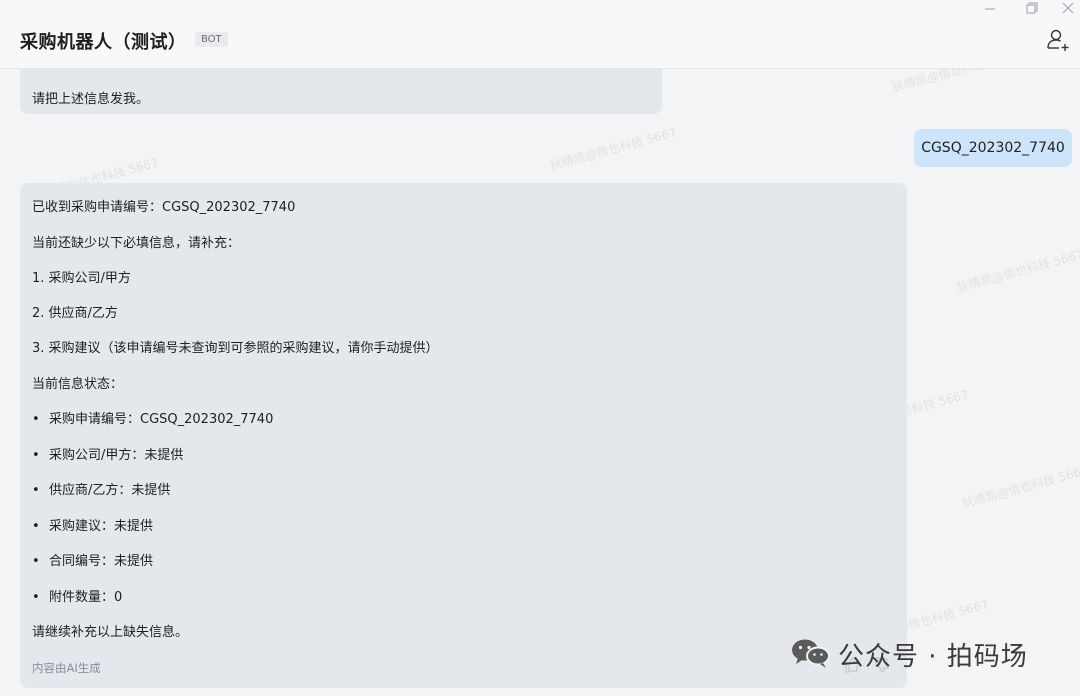  Describe the element at coordinates (1032, 9) in the screenshot. I see `restore-icon` at that location.